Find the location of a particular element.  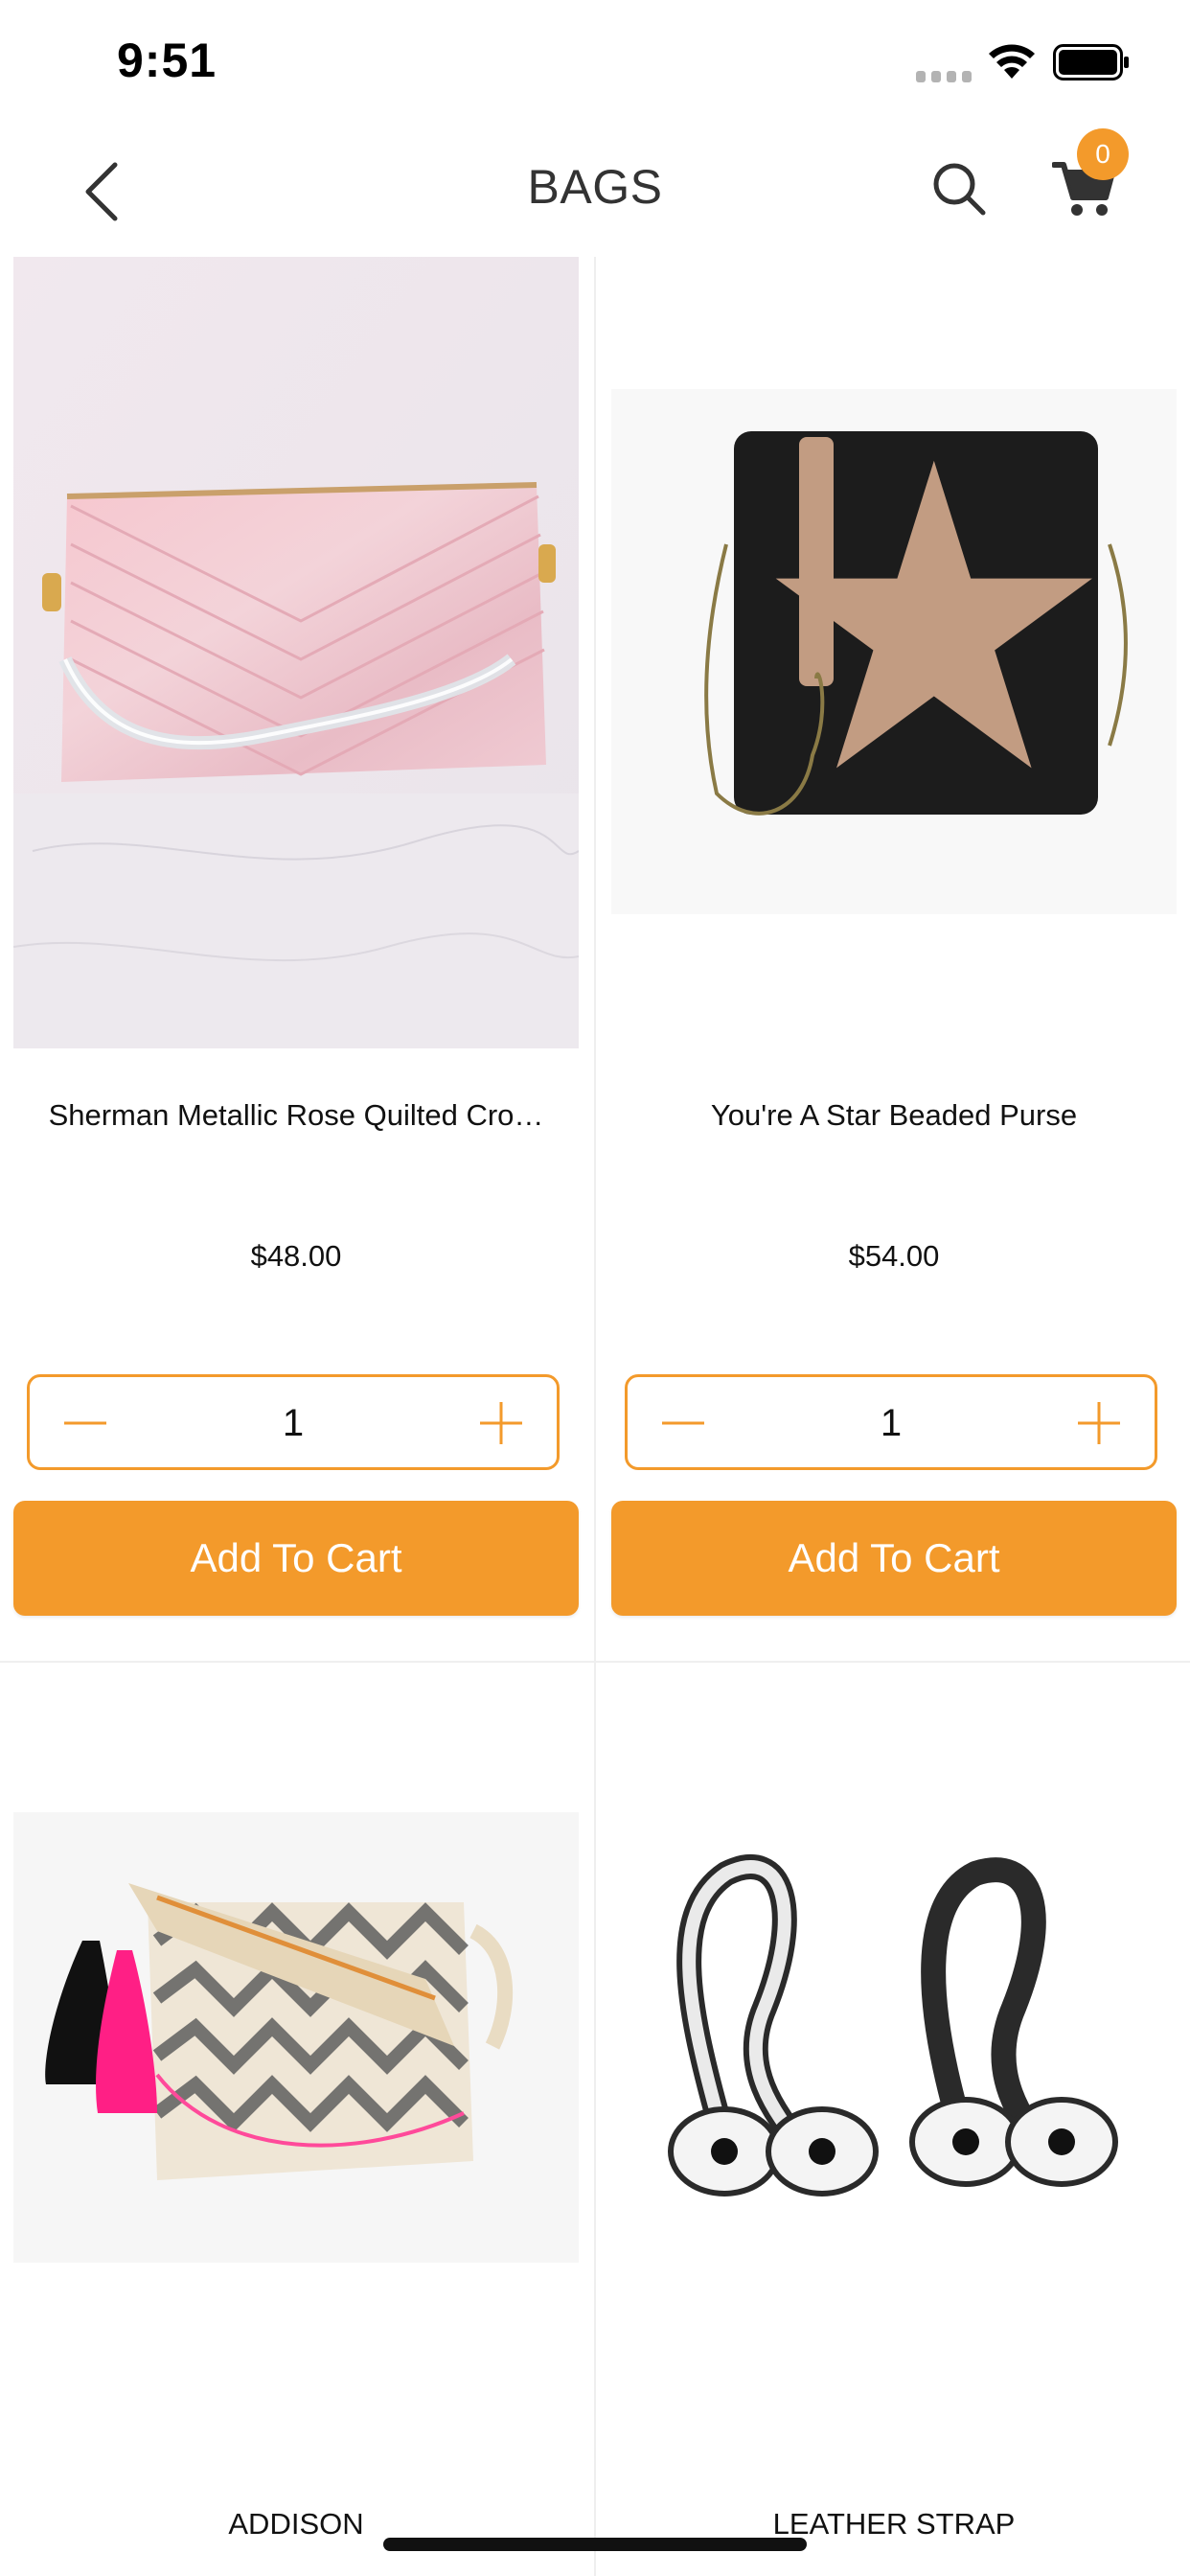

home-indicator is located at coordinates (595, 2544).